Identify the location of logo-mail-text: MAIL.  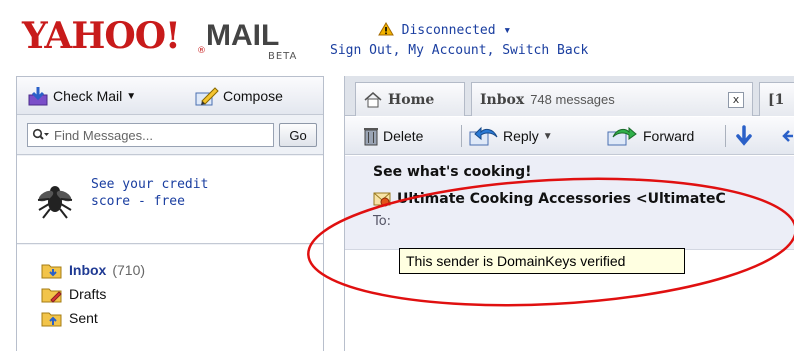
(243, 35).